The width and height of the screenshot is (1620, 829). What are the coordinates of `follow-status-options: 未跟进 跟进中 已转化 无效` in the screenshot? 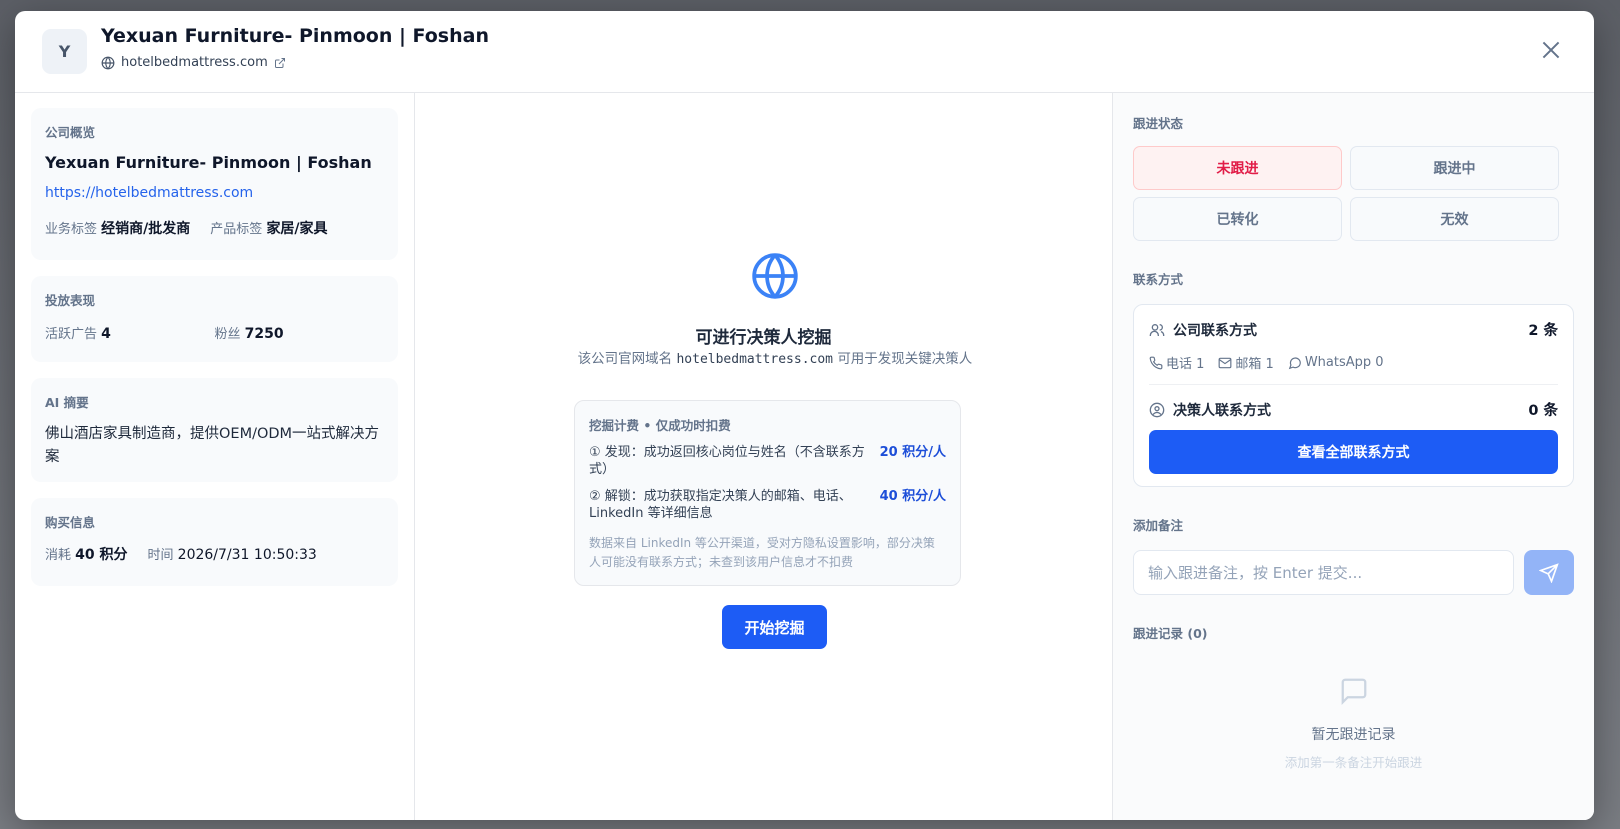 It's located at (1353, 193).